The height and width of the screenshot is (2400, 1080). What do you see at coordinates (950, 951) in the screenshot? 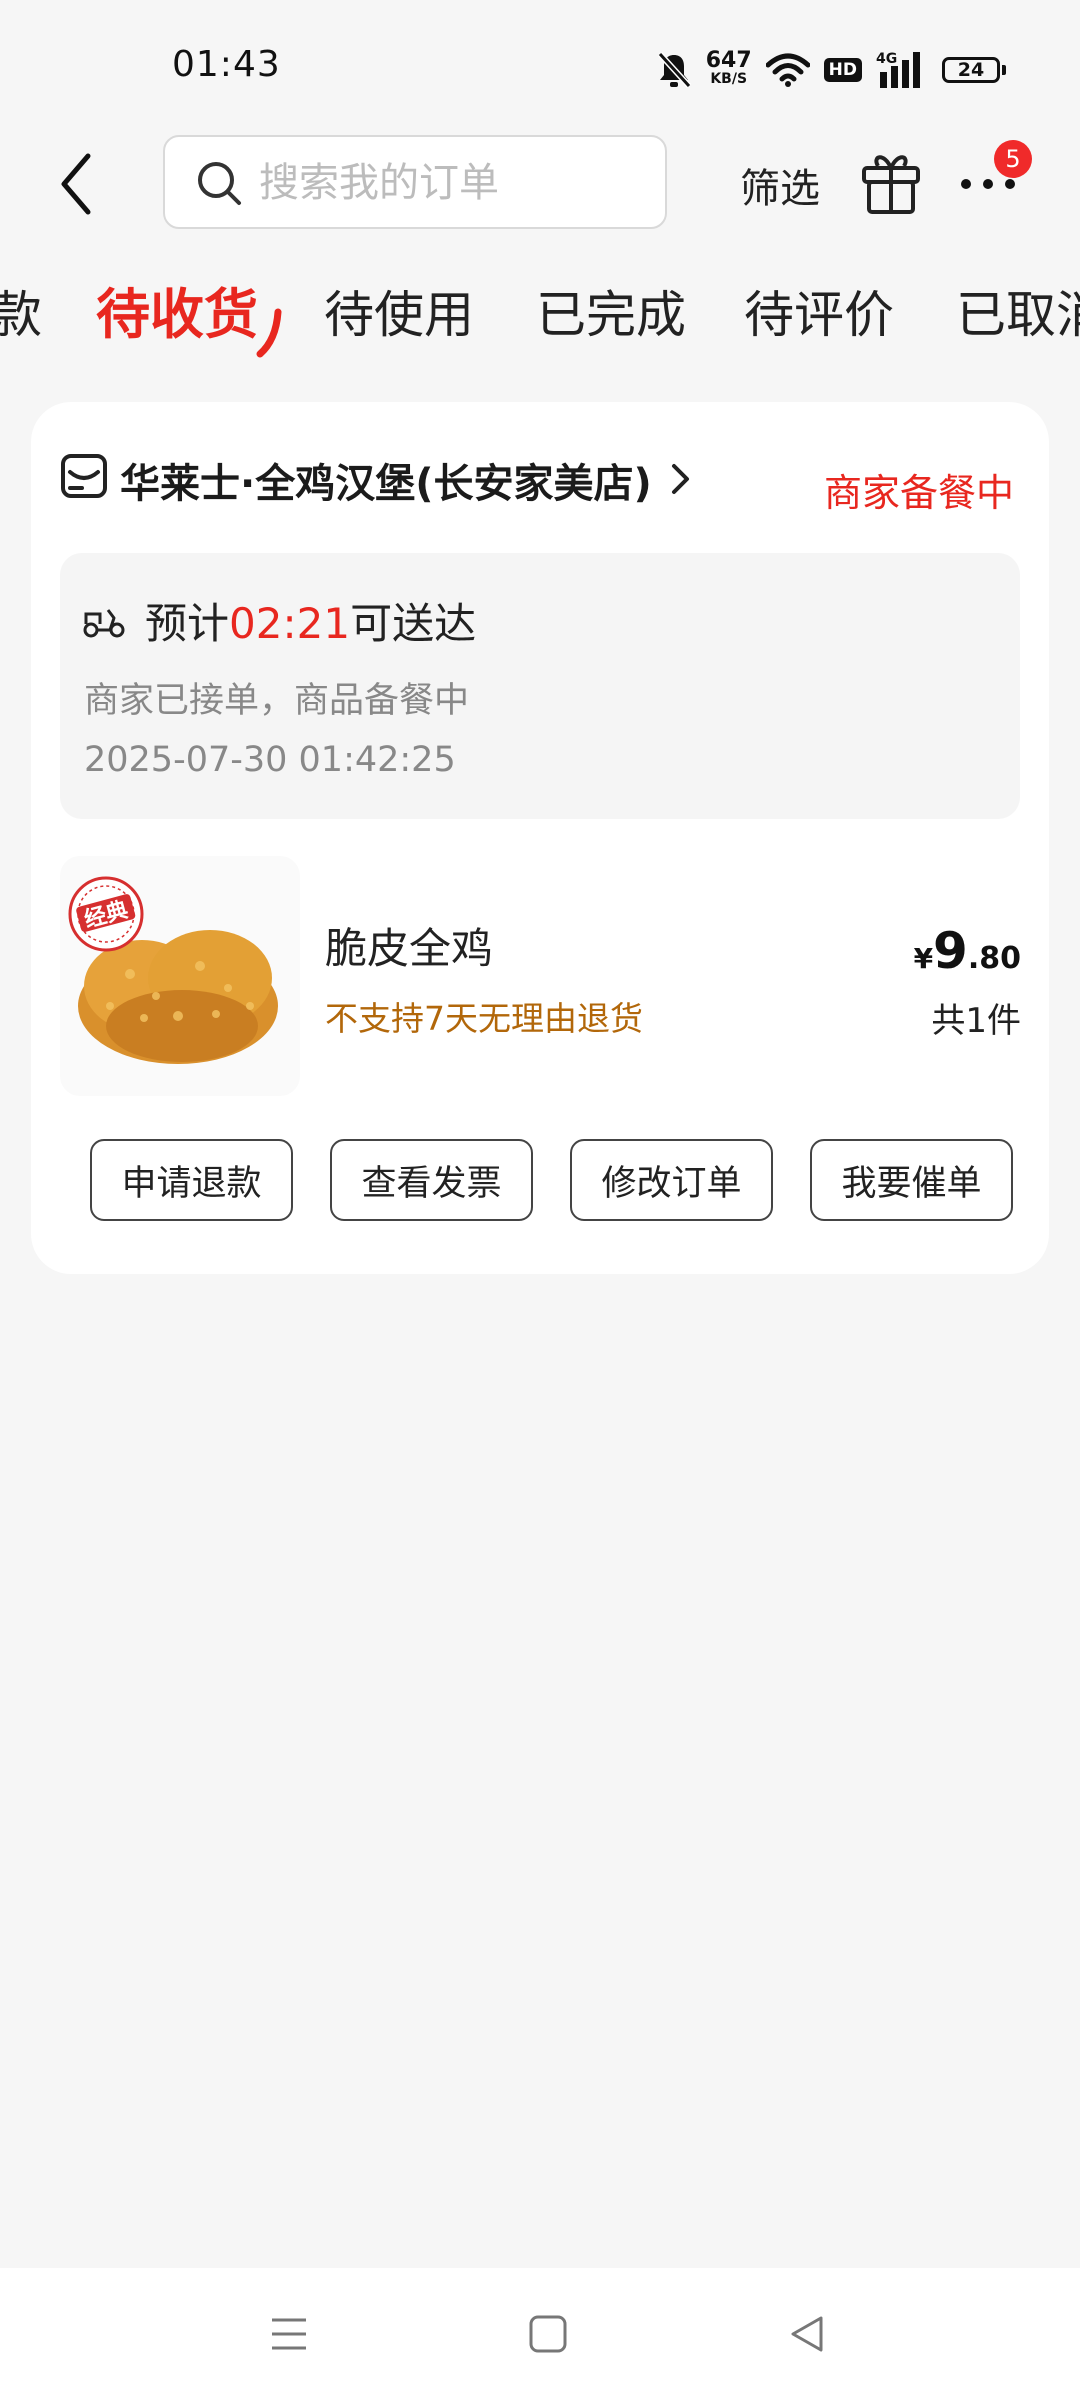
I see `price-integer: 9` at bounding box center [950, 951].